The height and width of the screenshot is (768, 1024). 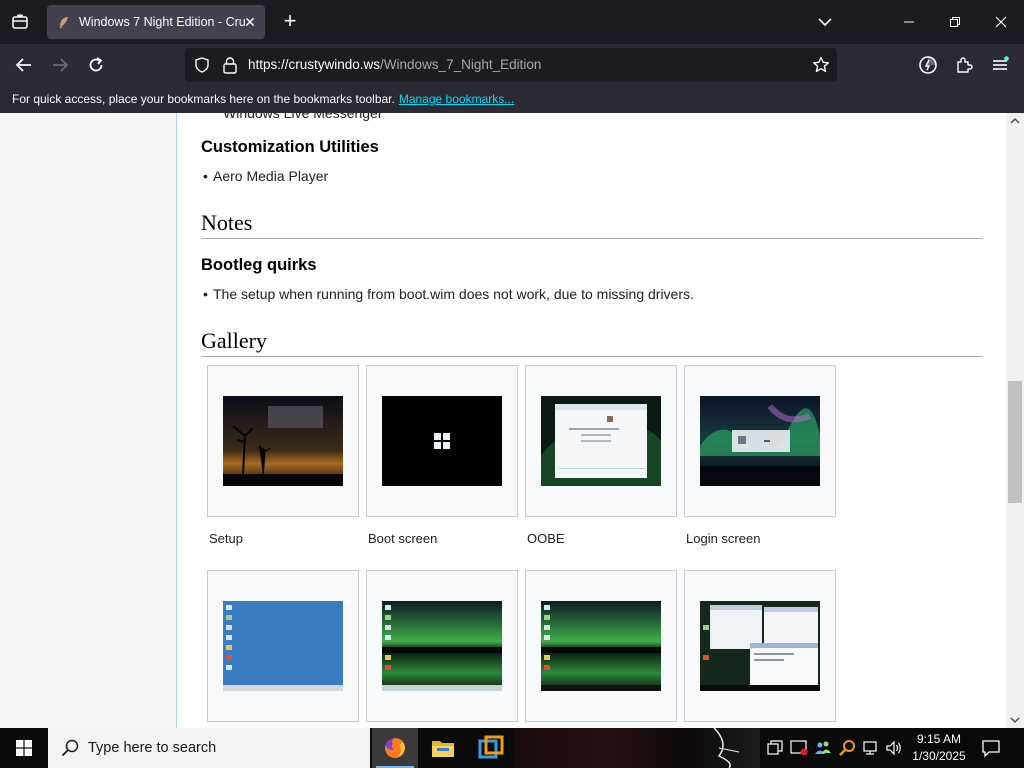 What do you see at coordinates (290, 22) in the screenshot?
I see `new-tab-button: +` at bounding box center [290, 22].